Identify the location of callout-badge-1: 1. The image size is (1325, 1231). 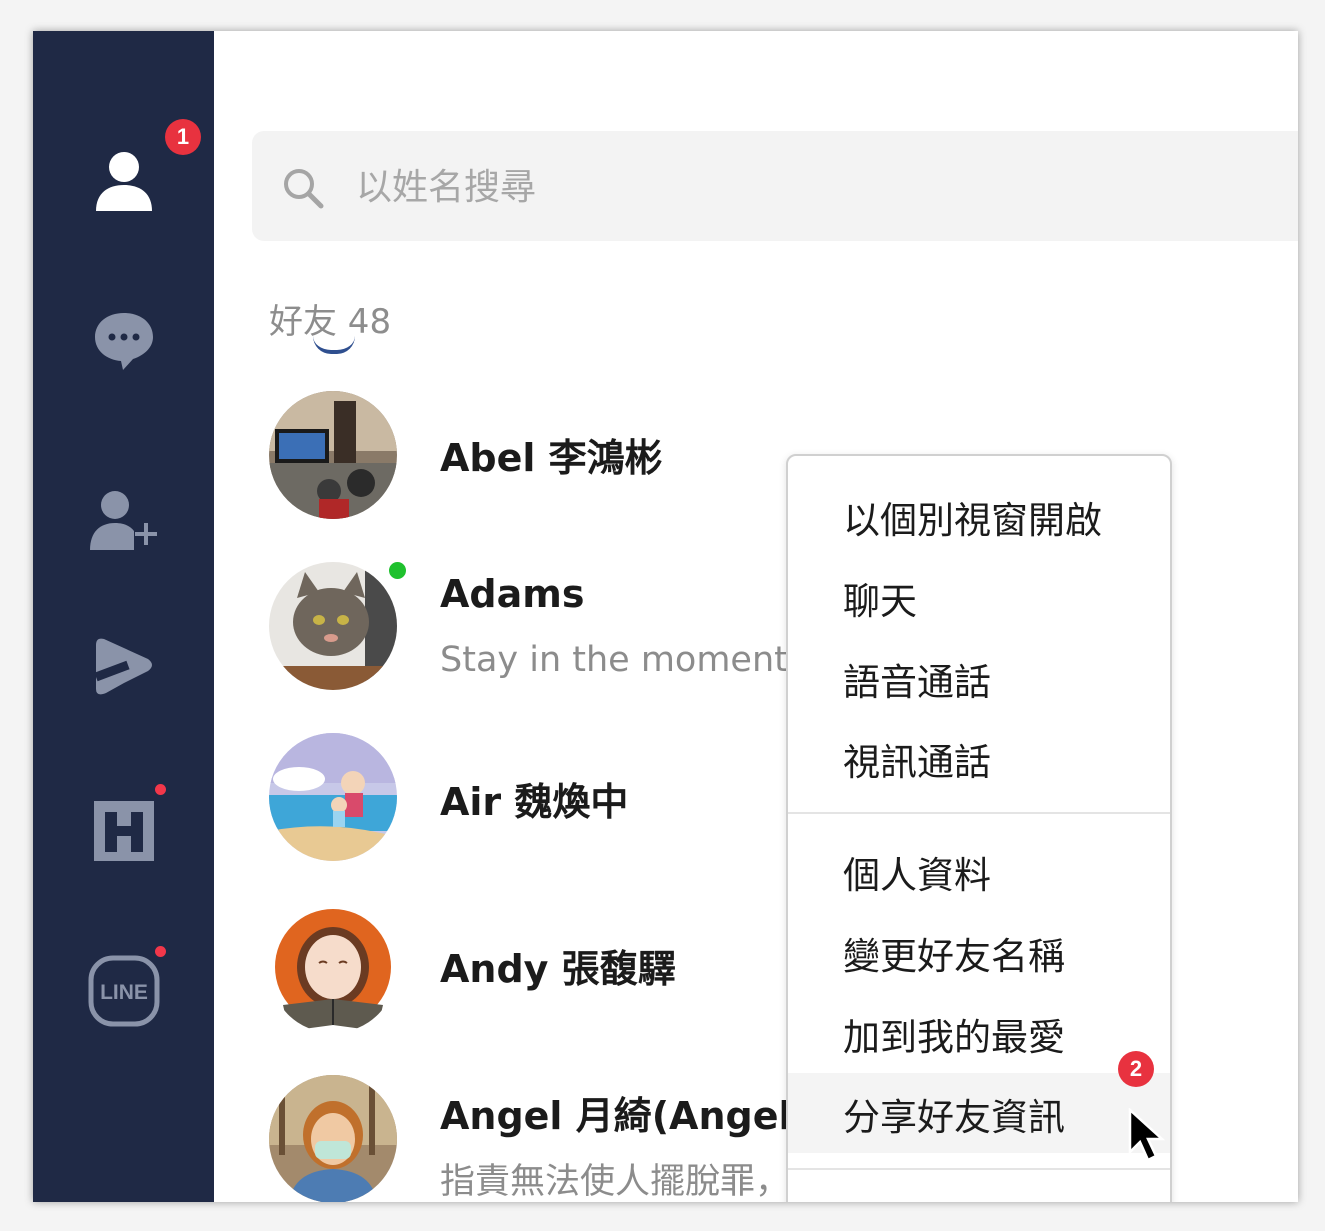
(183, 137).